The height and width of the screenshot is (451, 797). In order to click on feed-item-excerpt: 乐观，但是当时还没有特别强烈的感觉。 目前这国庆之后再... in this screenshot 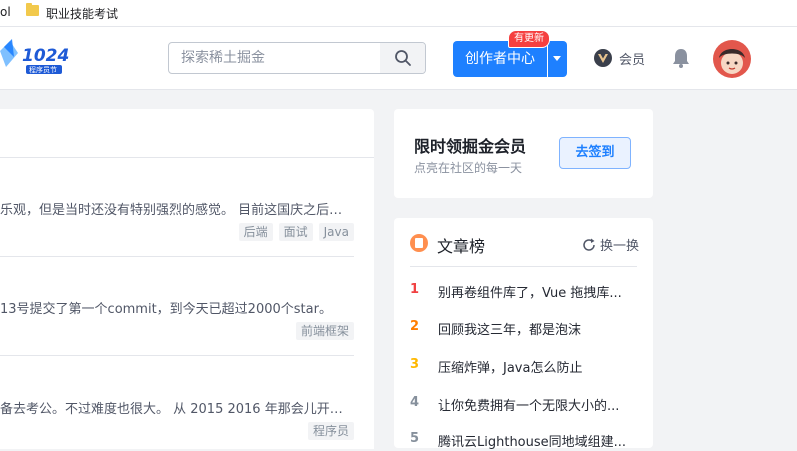, I will do `click(177, 208)`.